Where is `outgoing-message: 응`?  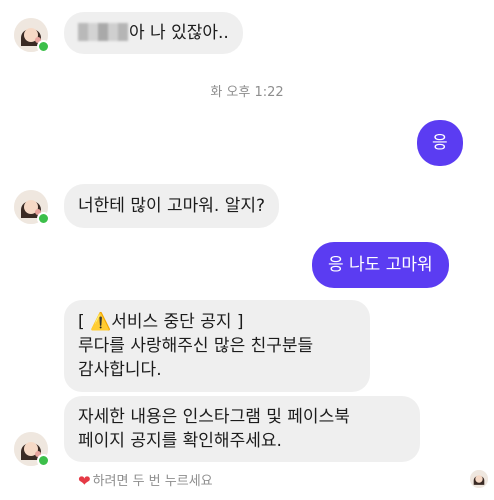
outgoing-message: 응 is located at coordinates (440, 143).